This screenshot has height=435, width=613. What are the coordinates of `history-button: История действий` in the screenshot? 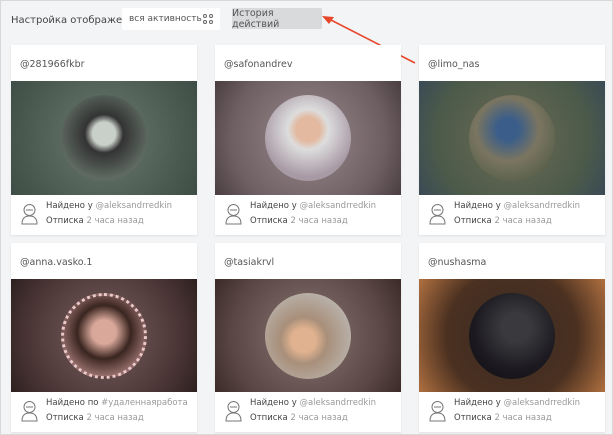 It's located at (277, 19).